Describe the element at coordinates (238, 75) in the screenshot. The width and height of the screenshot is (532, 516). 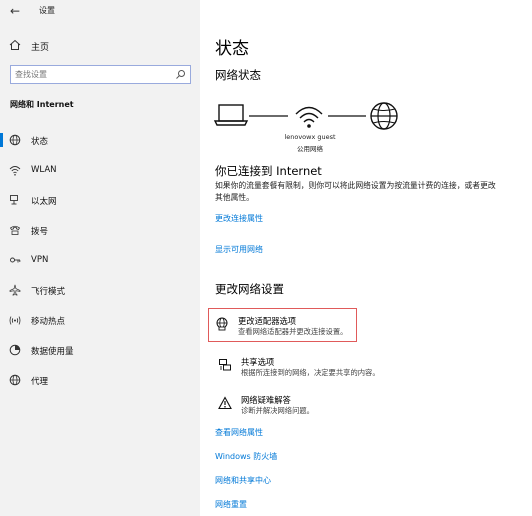
I see `network-status-heading: 网络状态` at that location.